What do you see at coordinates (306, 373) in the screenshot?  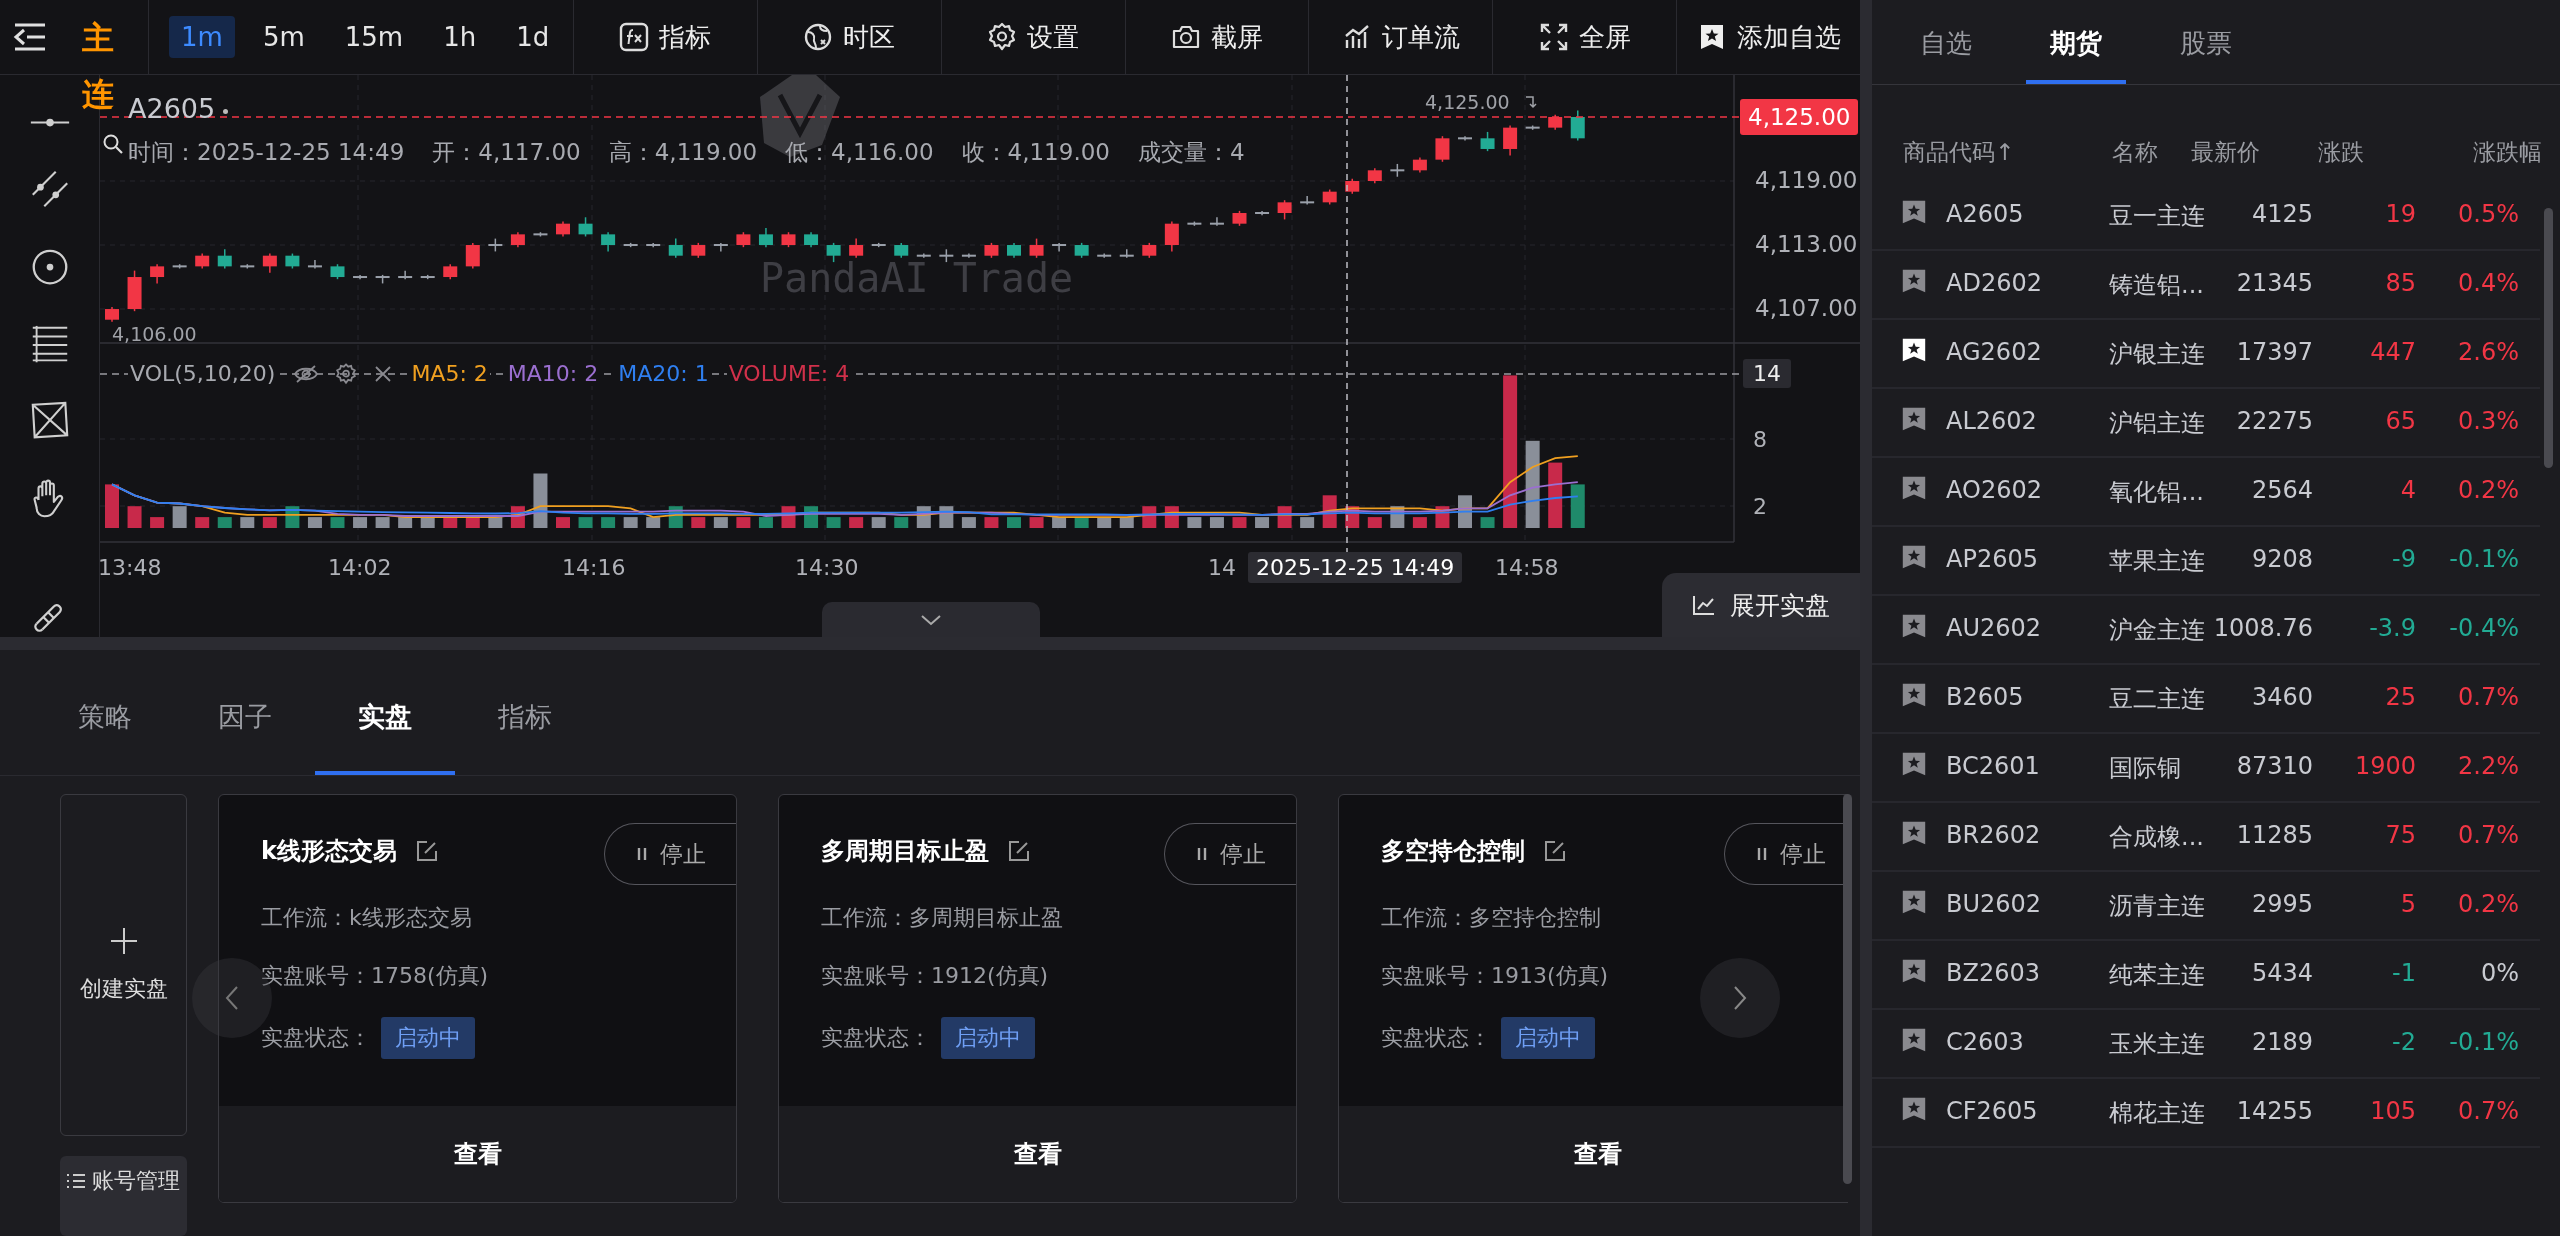 I see `eye-off-icon` at bounding box center [306, 373].